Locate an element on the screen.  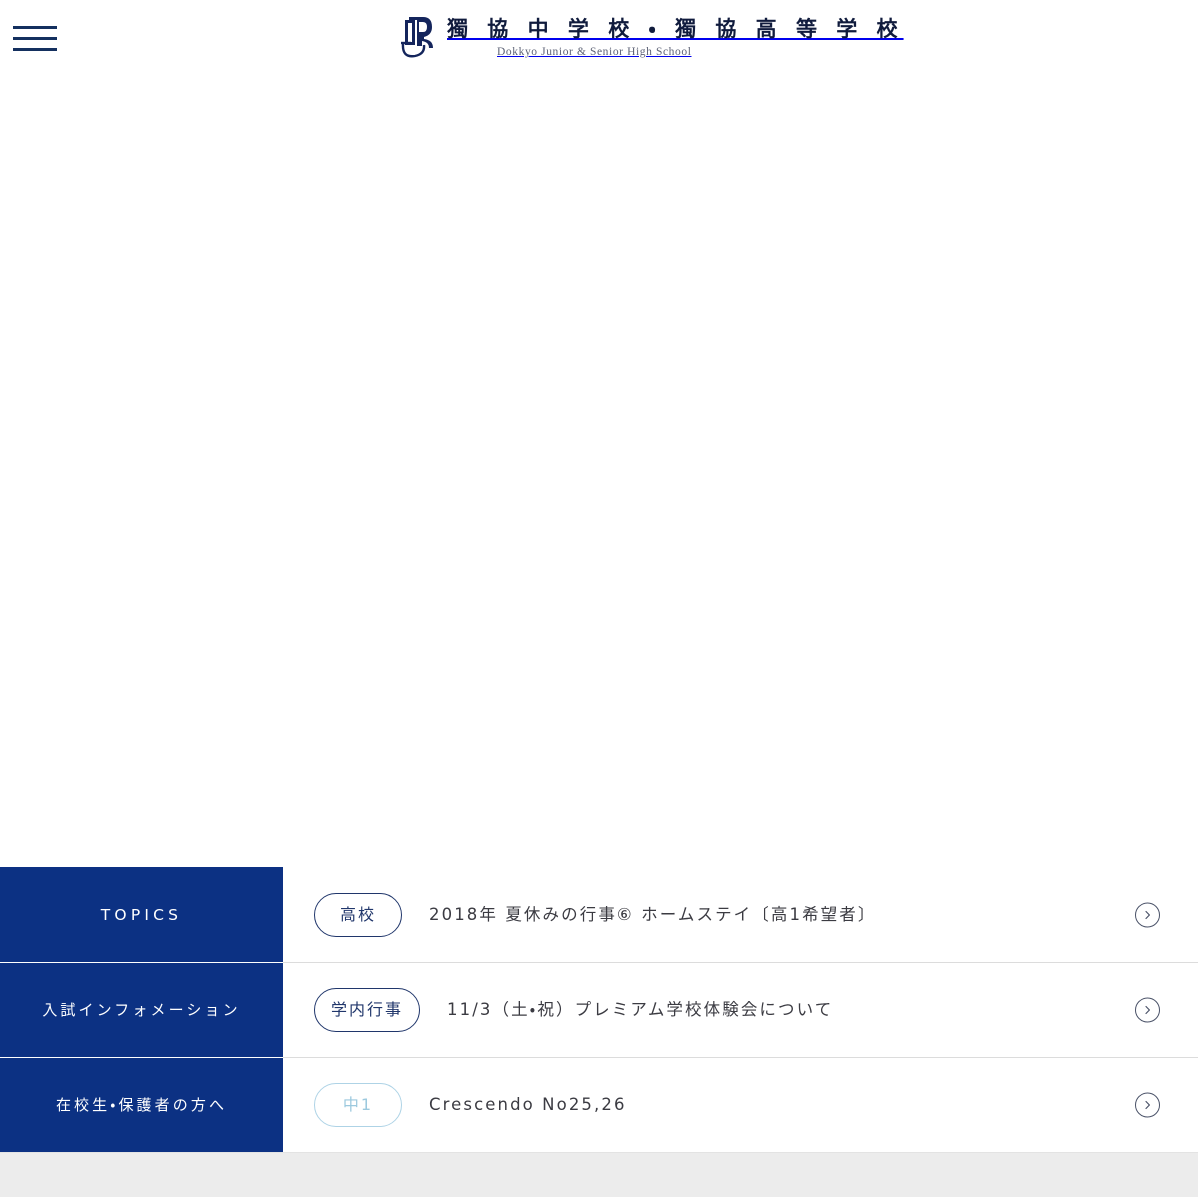
footer-strip is located at coordinates (599, 1174).